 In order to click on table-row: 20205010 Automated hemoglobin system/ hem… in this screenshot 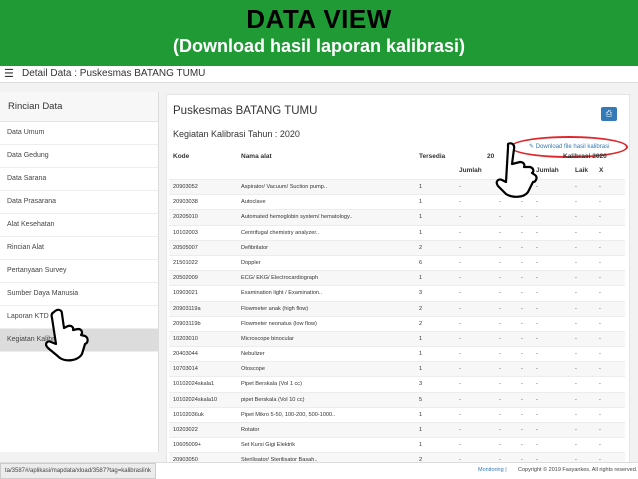, I will do `click(397, 217)`.